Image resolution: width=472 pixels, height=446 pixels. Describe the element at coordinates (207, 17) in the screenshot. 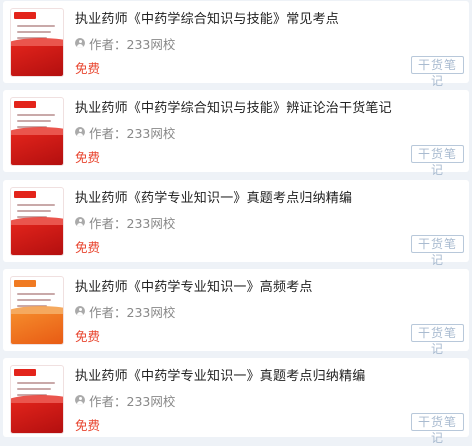

I see `item-title: 执业药师《中药学综合知识与技能》常见考点` at that location.